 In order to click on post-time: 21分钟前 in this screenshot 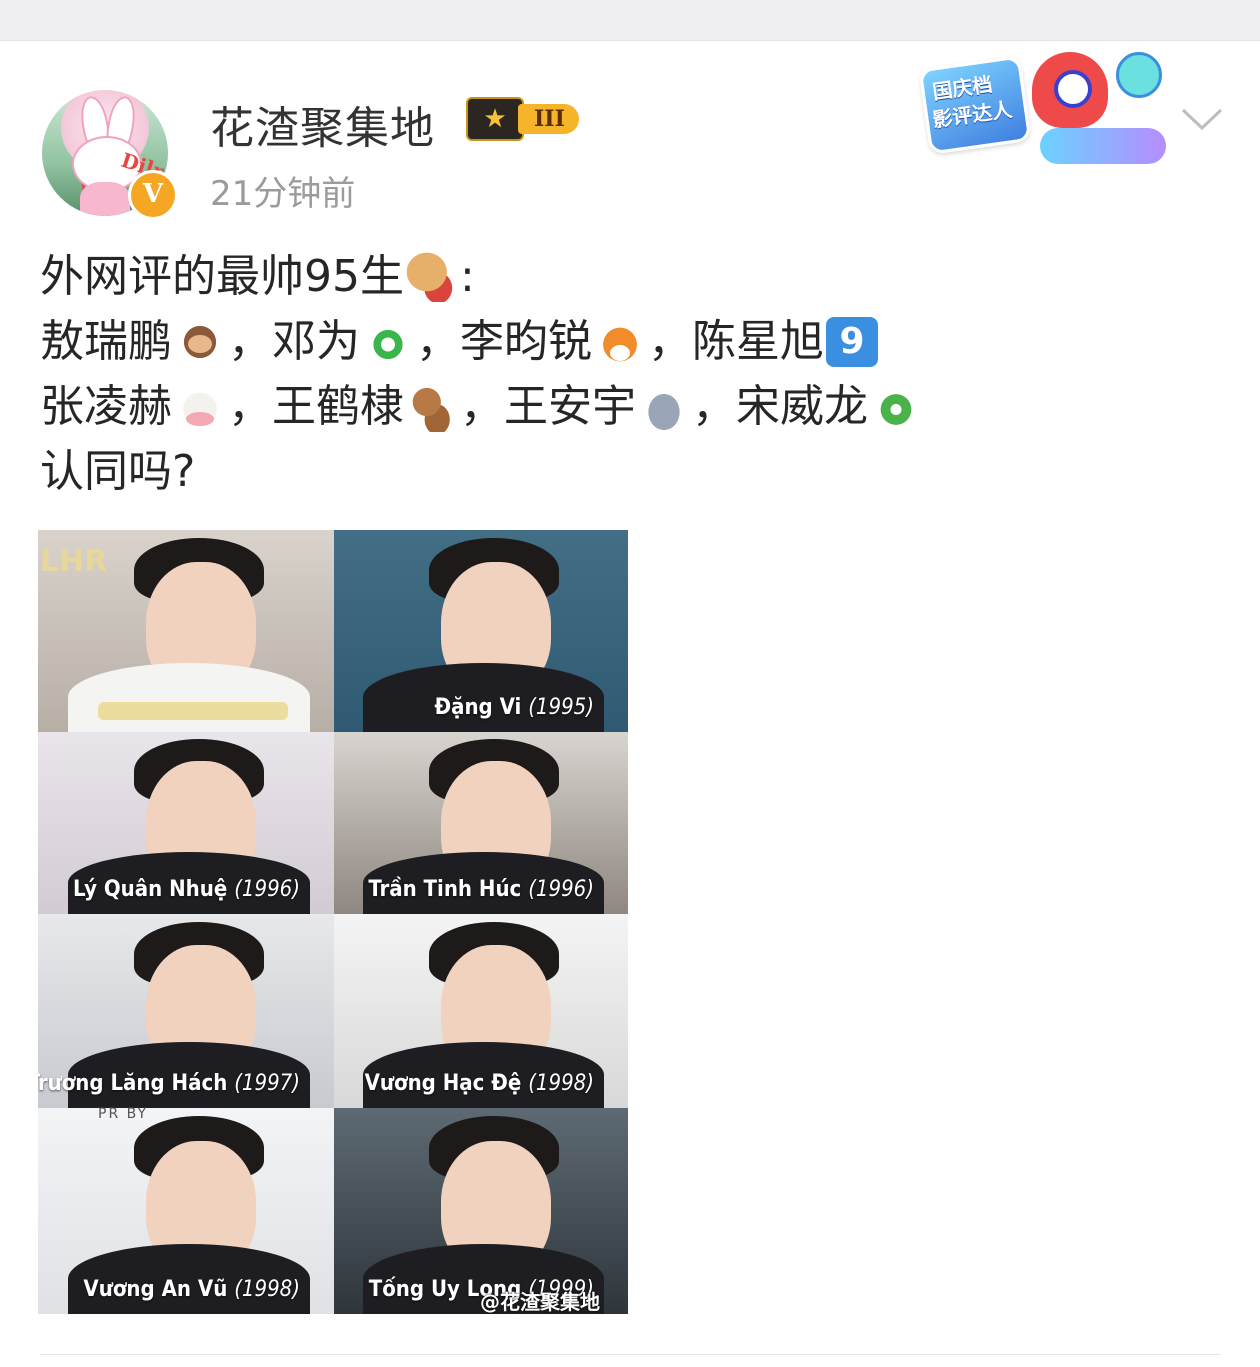, I will do `click(283, 194)`.